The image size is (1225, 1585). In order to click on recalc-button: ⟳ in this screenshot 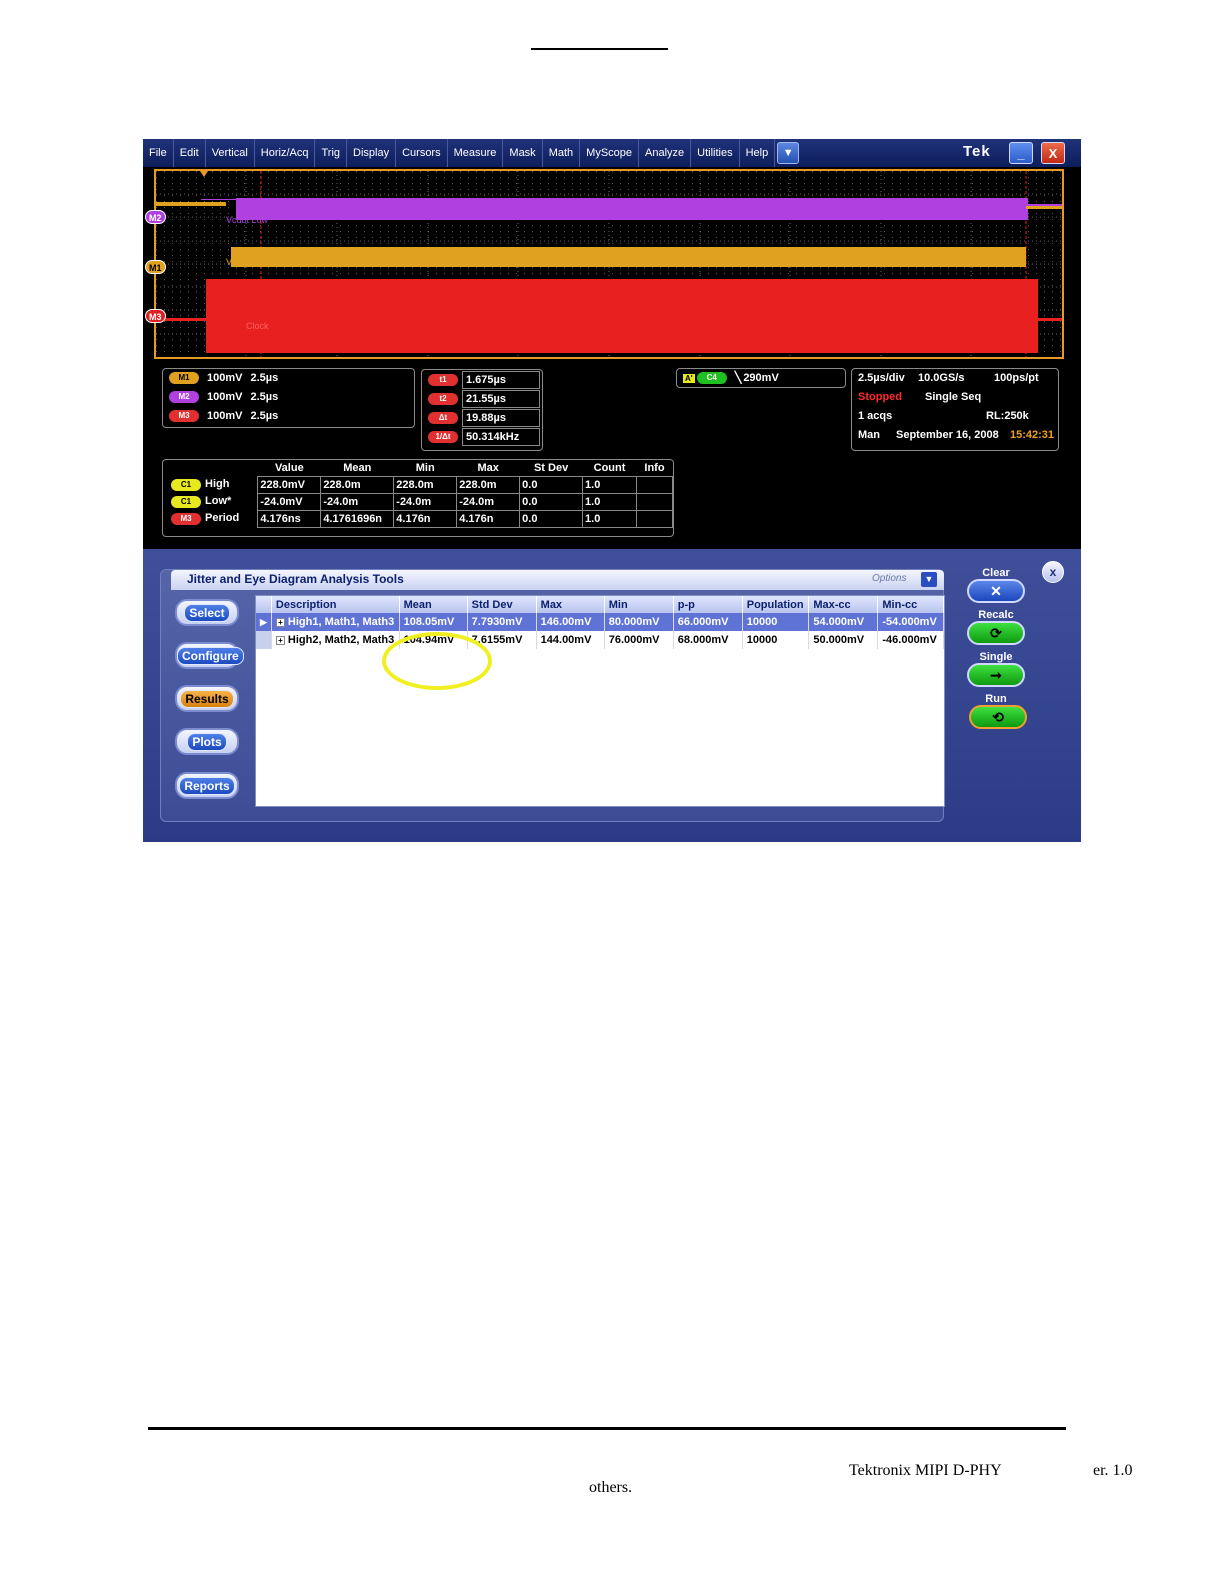, I will do `click(996, 633)`.